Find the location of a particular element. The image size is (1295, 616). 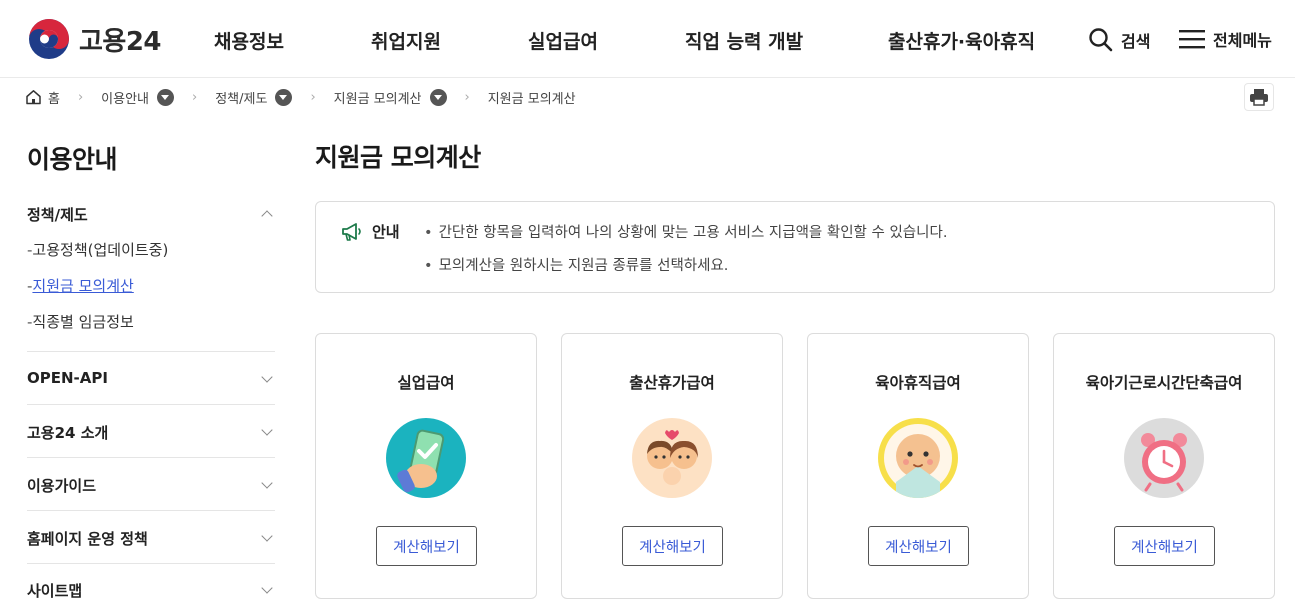

home-icon is located at coordinates (33, 97).